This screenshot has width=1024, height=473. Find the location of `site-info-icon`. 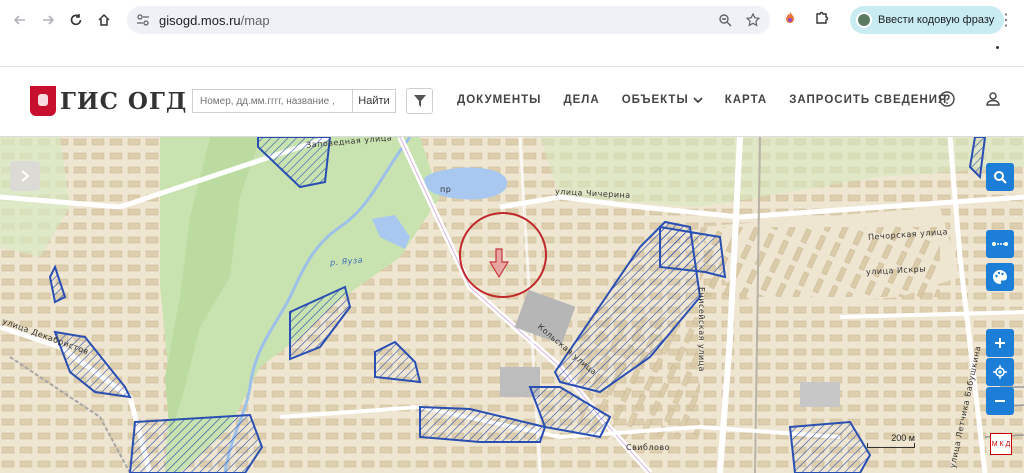

site-info-icon is located at coordinates (143, 20).